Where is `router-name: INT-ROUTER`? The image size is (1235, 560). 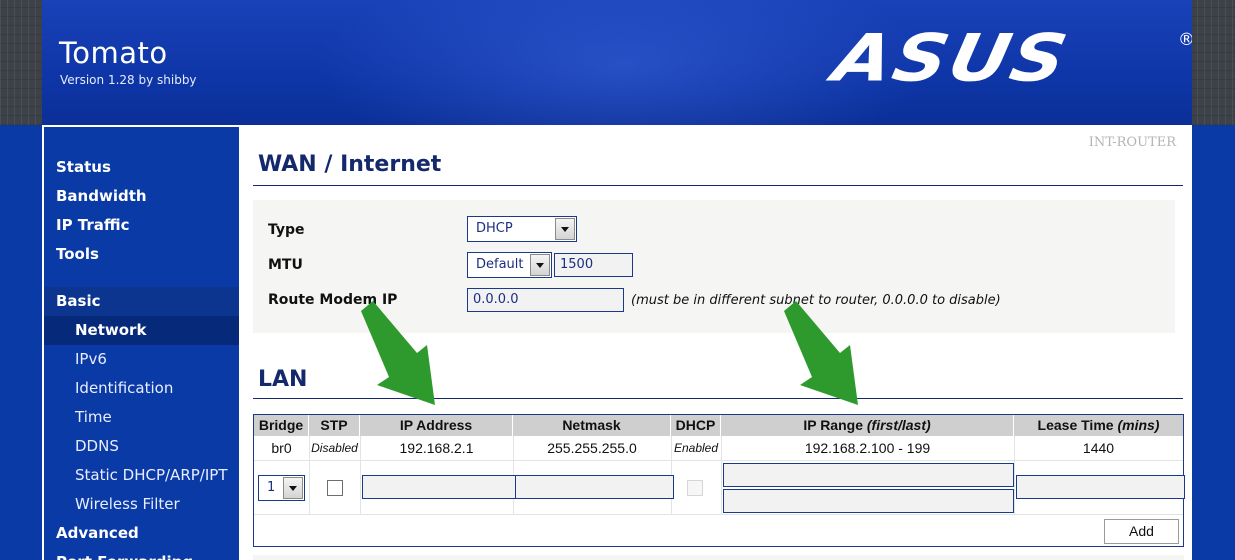 router-name: INT-ROUTER is located at coordinates (1132, 142).